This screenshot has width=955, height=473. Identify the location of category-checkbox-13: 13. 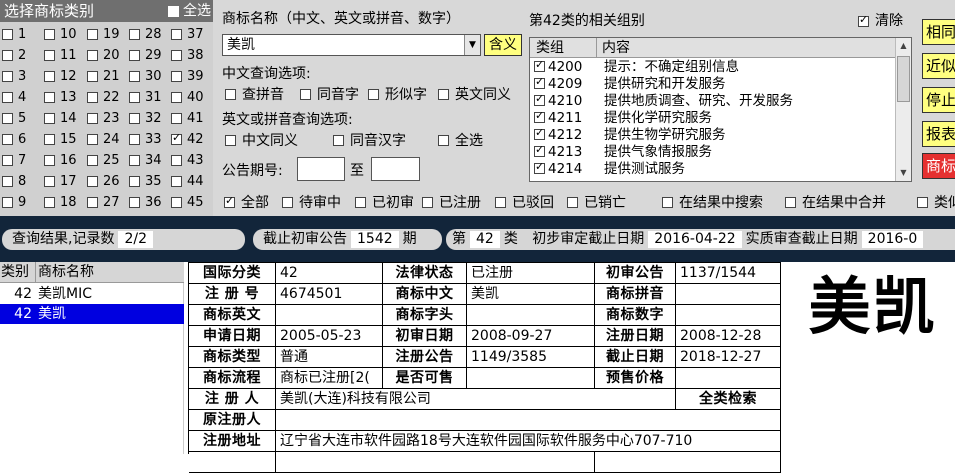
(60, 97).